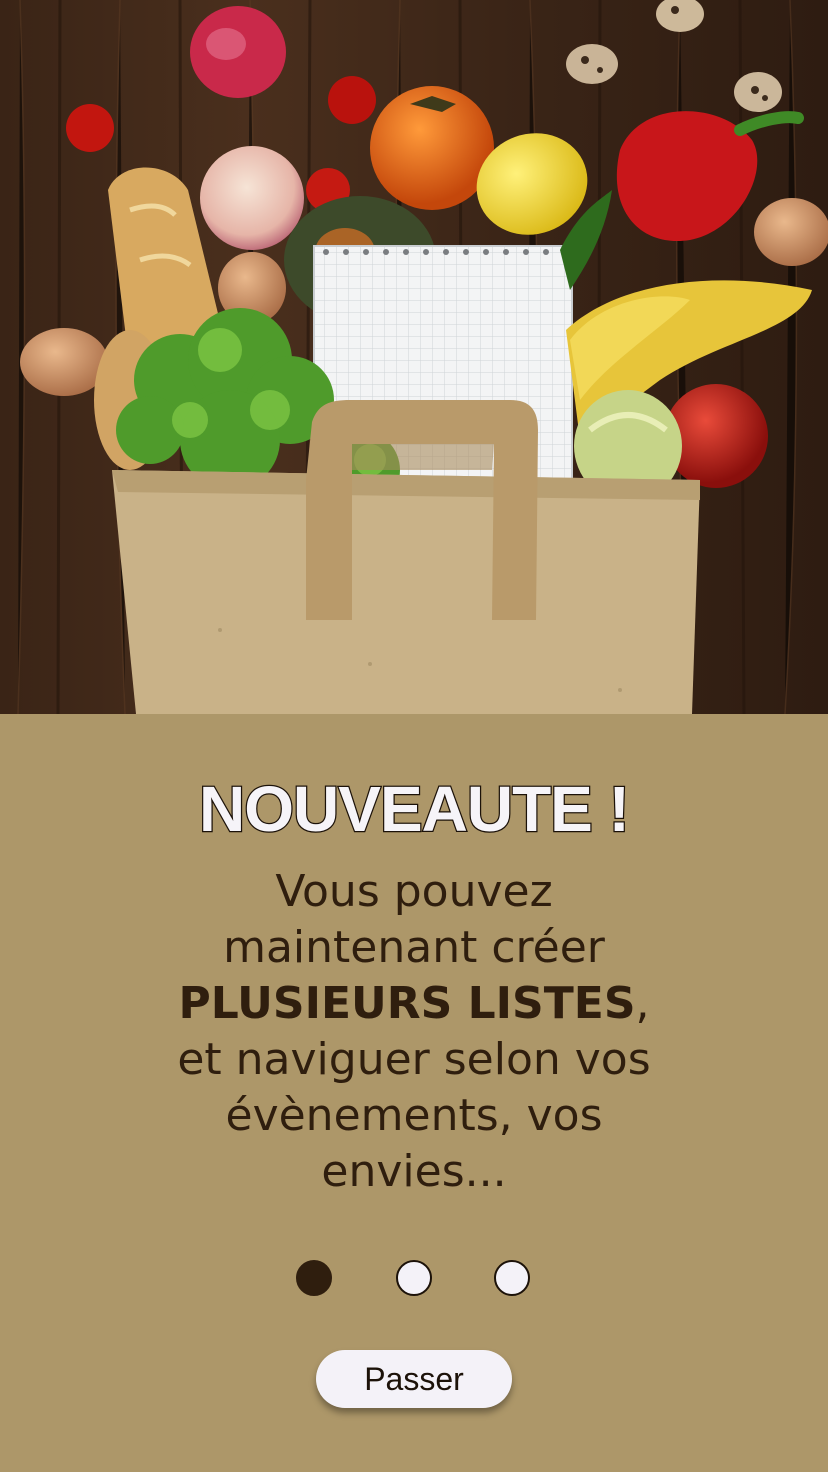  What do you see at coordinates (414, 1059) in the screenshot?
I see `message-line-4: et naviguer selon vos` at bounding box center [414, 1059].